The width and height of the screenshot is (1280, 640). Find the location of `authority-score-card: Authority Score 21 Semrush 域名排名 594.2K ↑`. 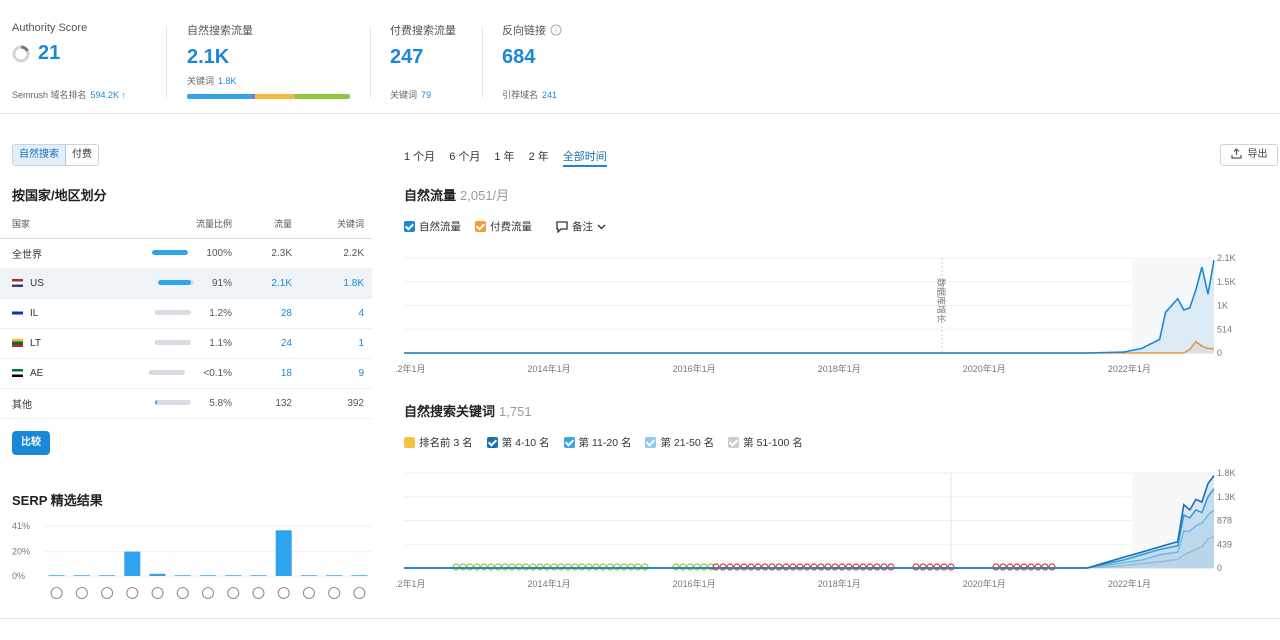

authority-score-card: Authority Score 21 Semrush 域名排名 594.2K ↑ is located at coordinates (87, 62).